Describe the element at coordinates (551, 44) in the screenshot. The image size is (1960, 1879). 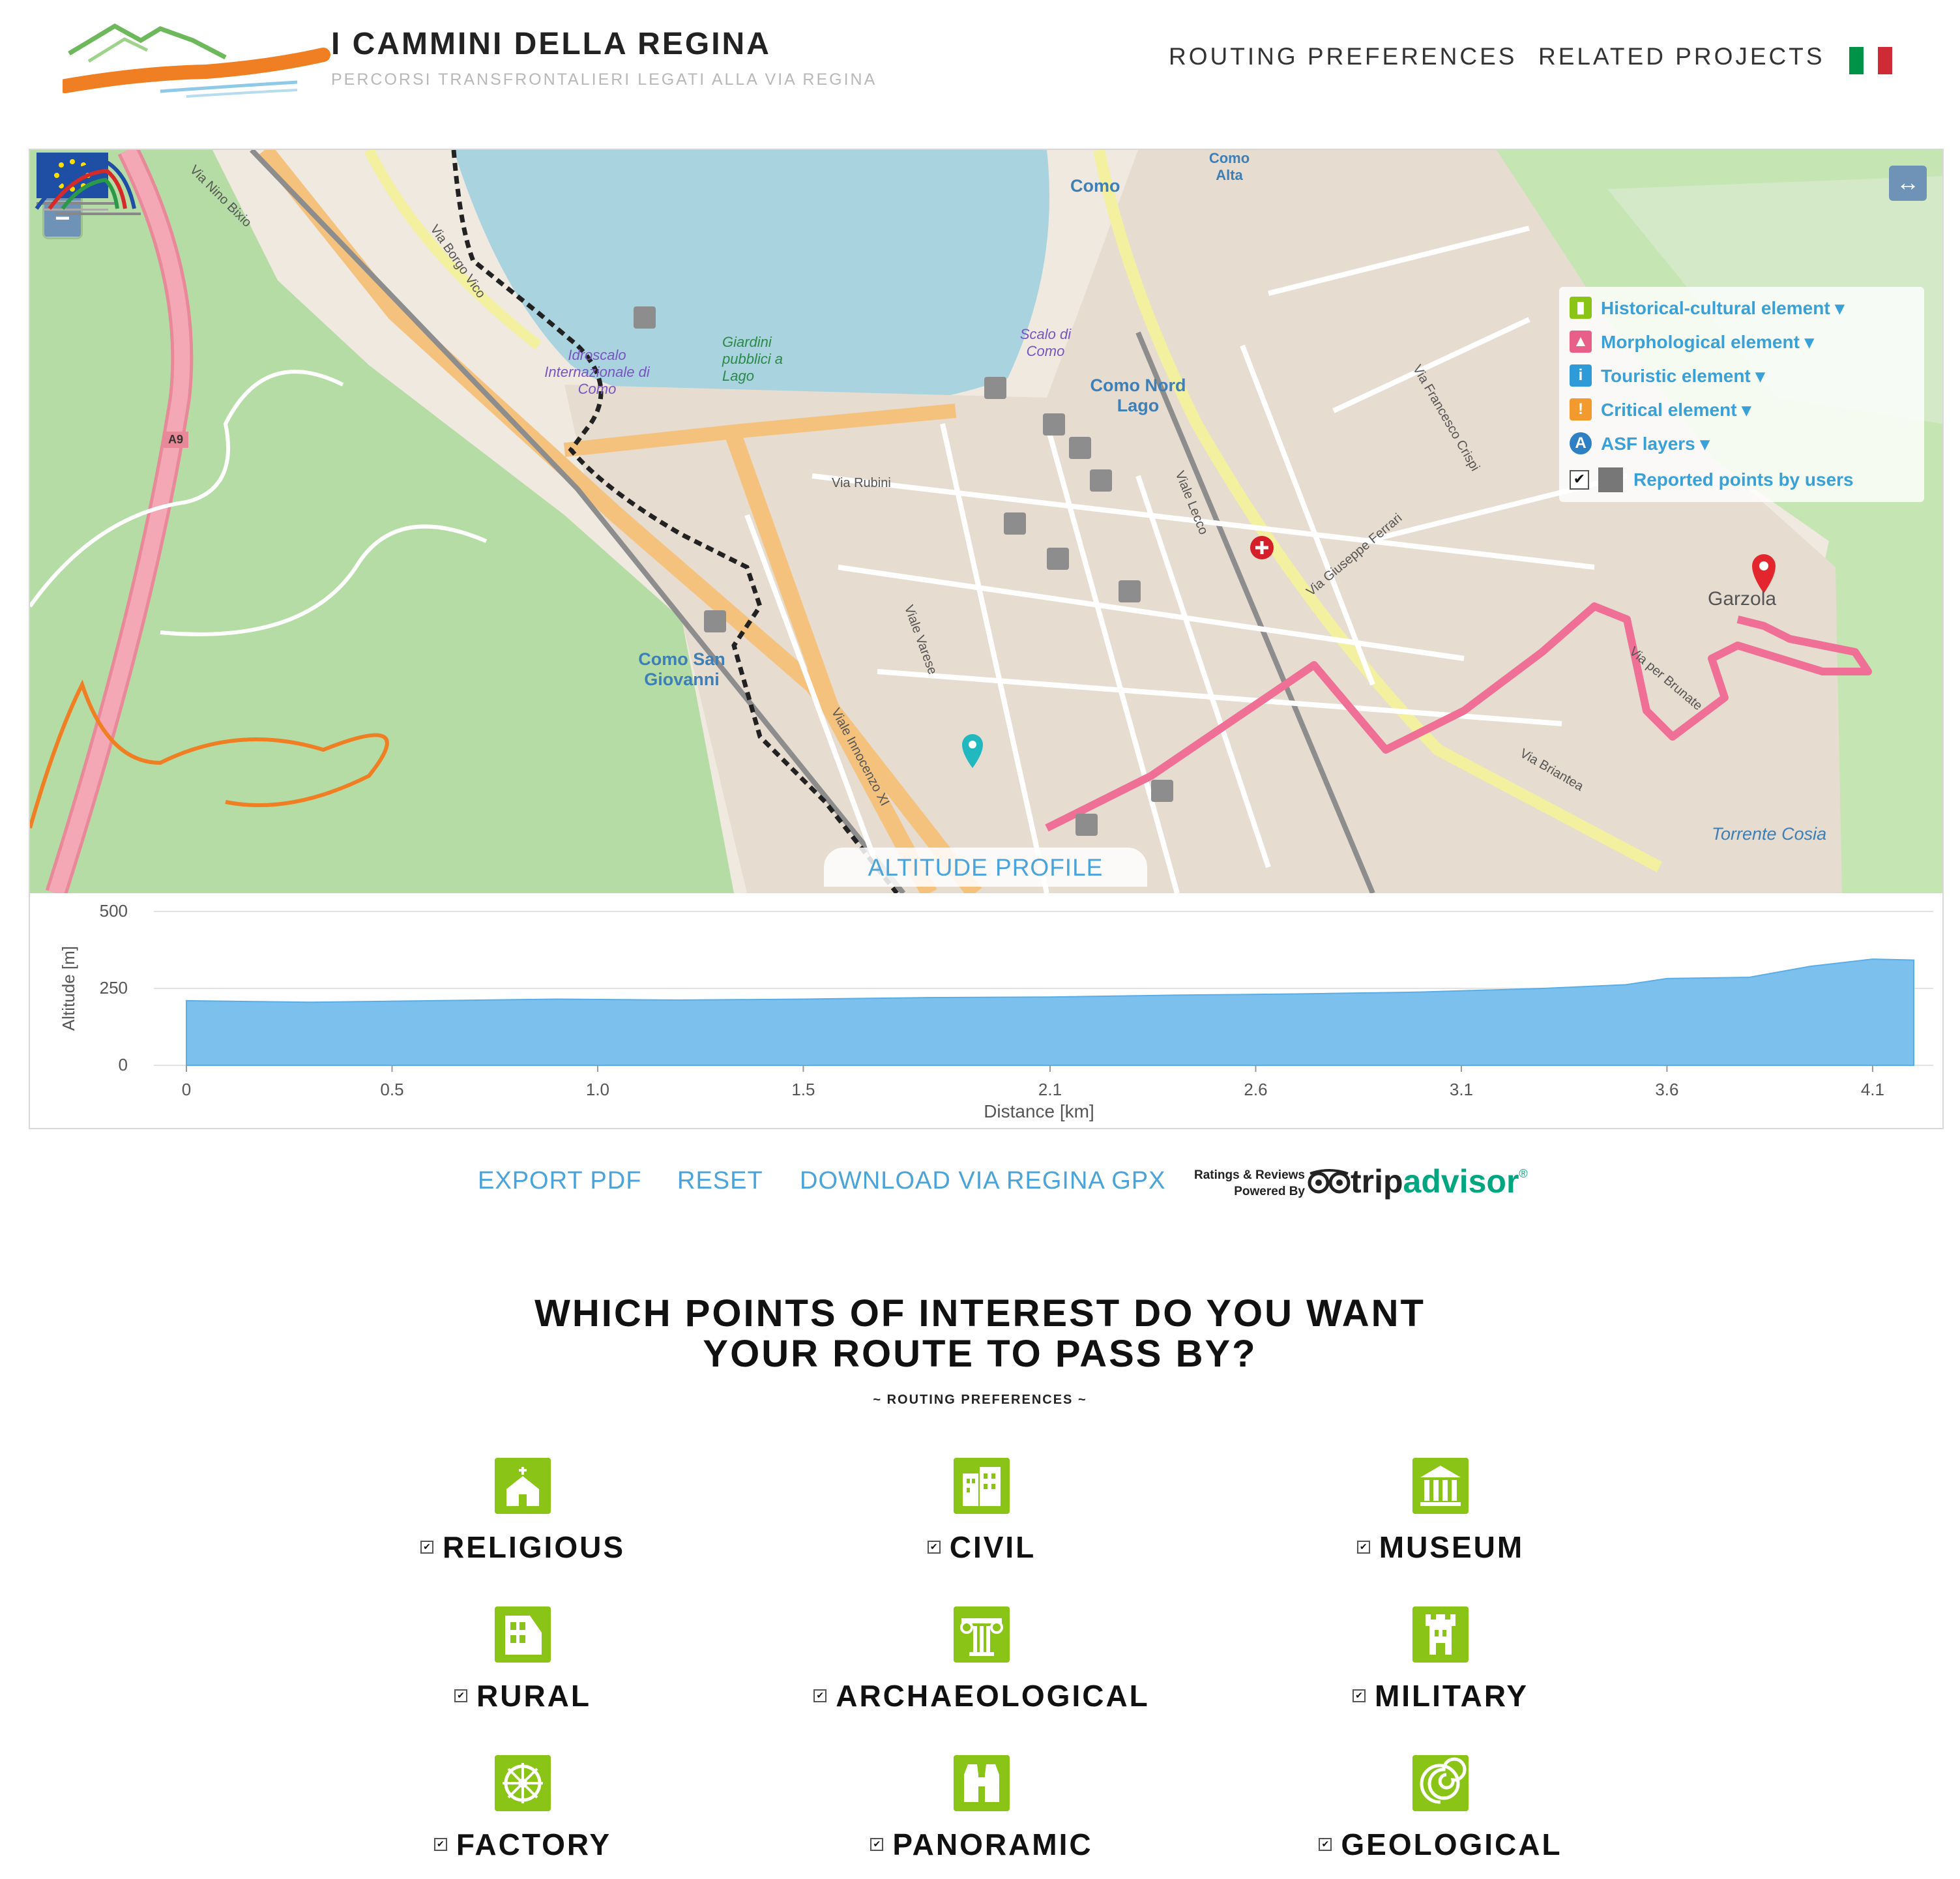
I see `site-title: I CAMMINI DELLA REGINA` at that location.